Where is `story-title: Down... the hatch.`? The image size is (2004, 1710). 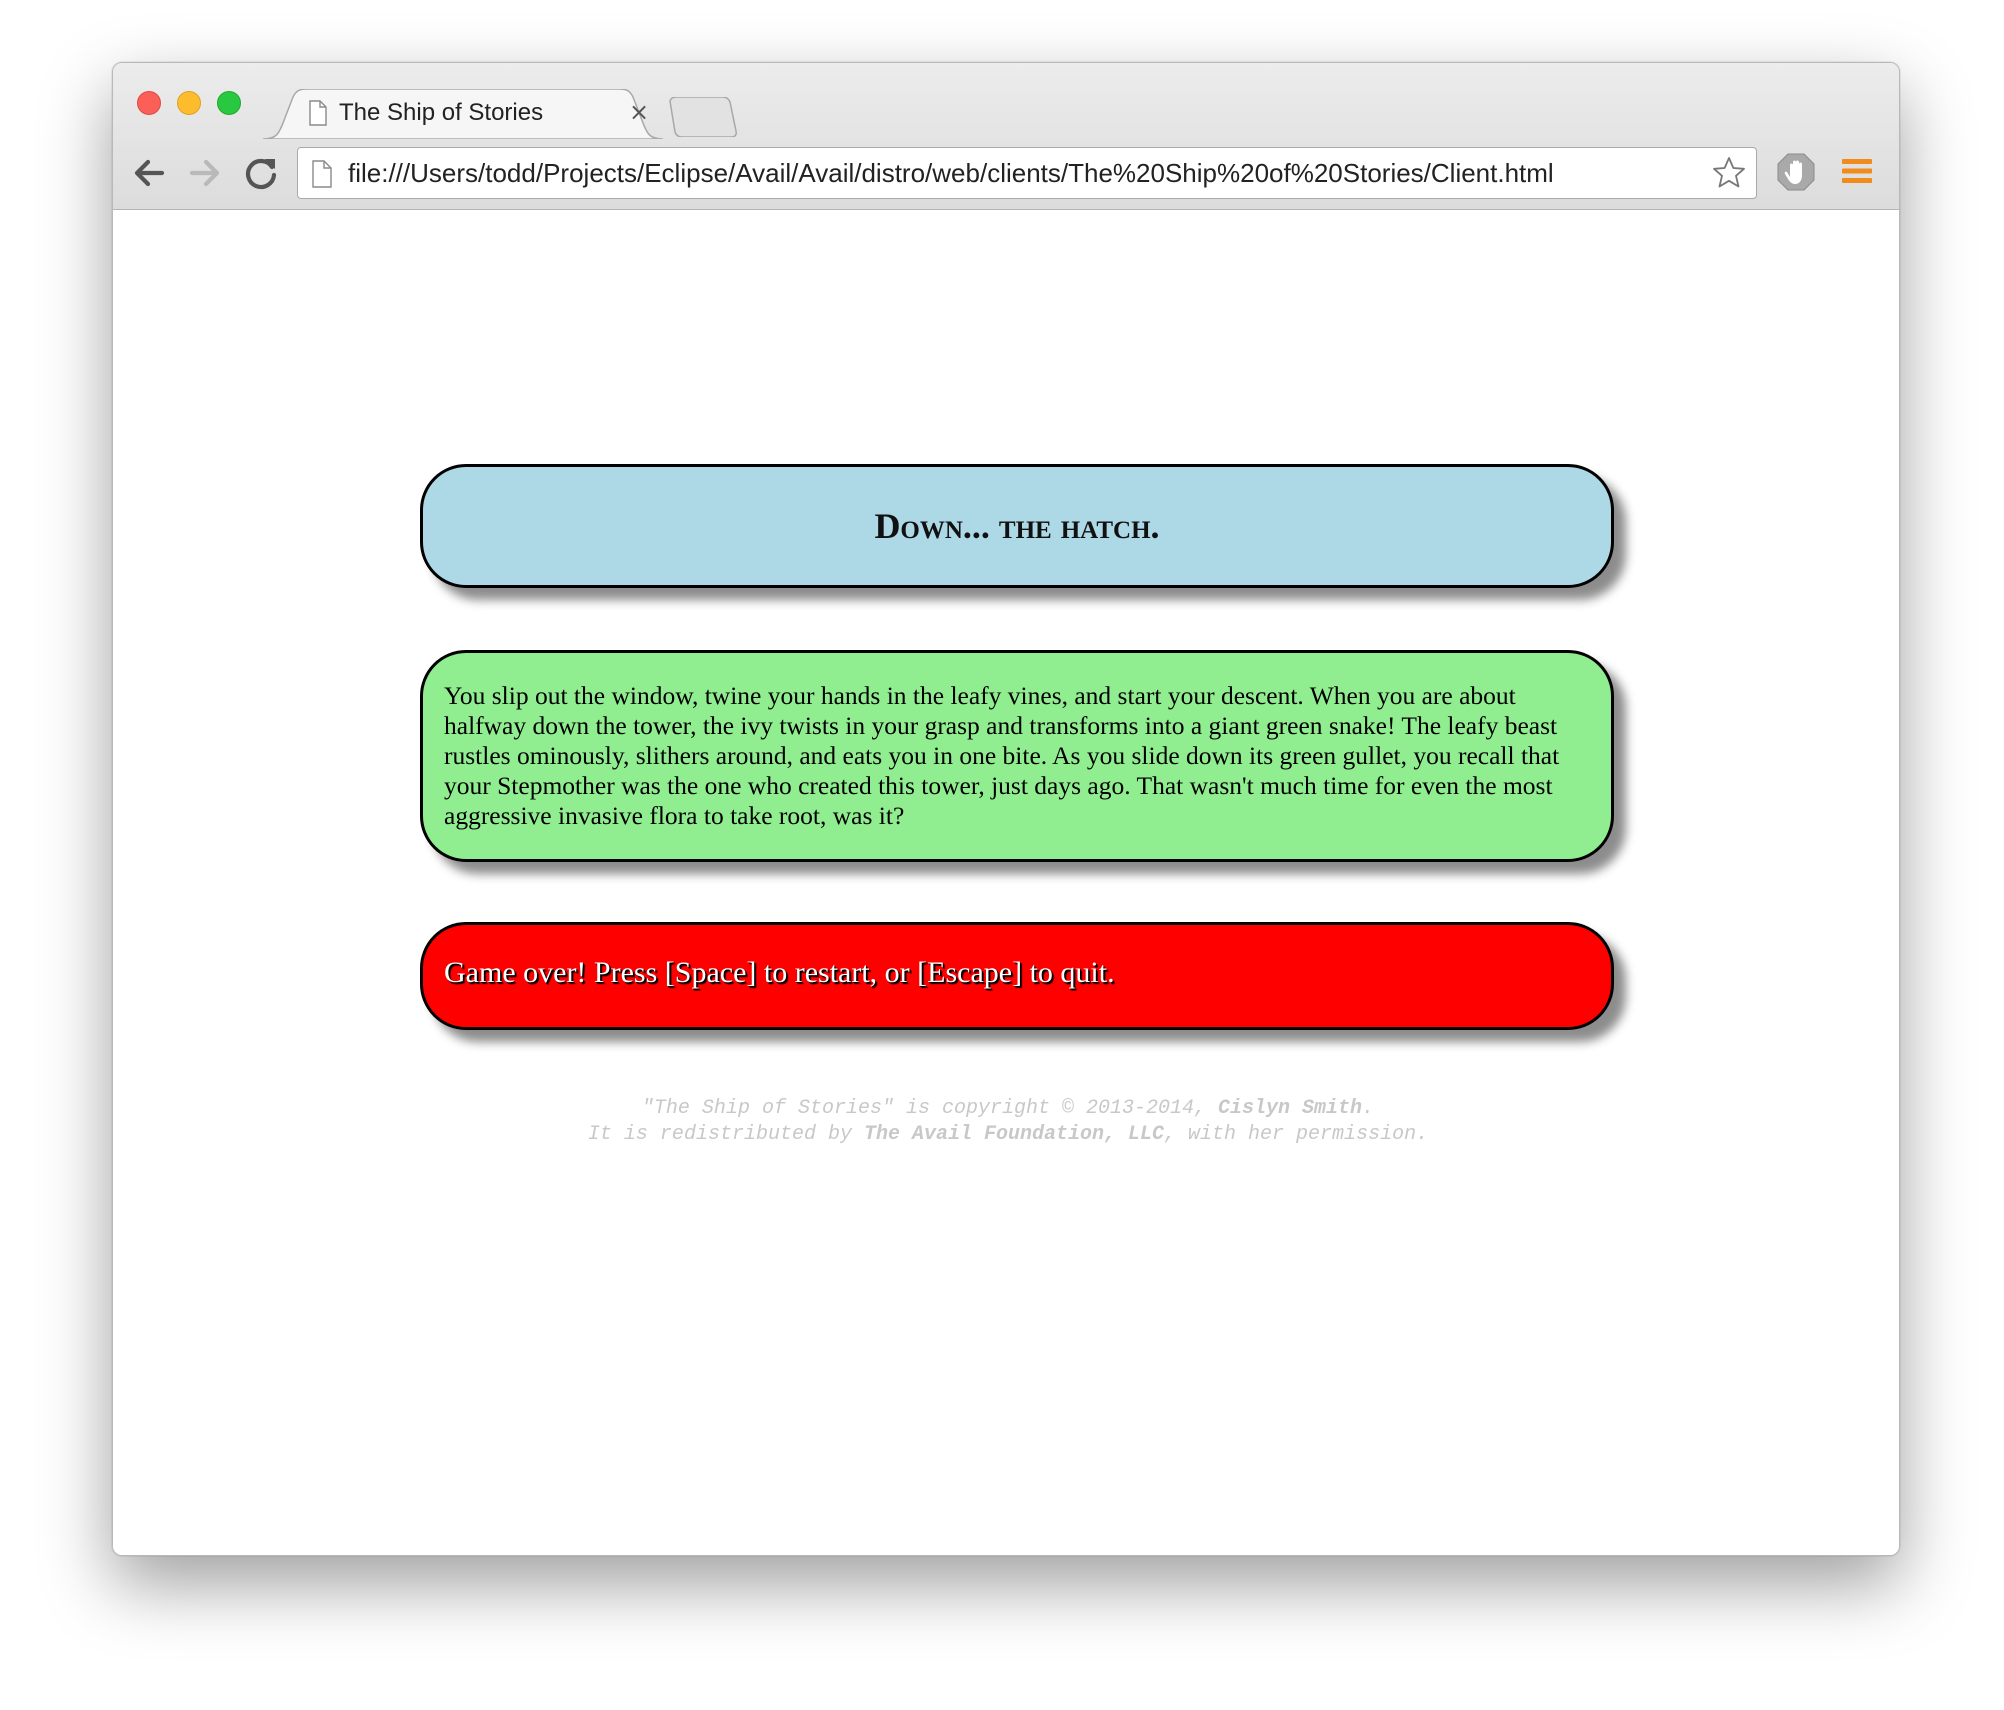
story-title: Down... the hatch. is located at coordinates (1017, 526).